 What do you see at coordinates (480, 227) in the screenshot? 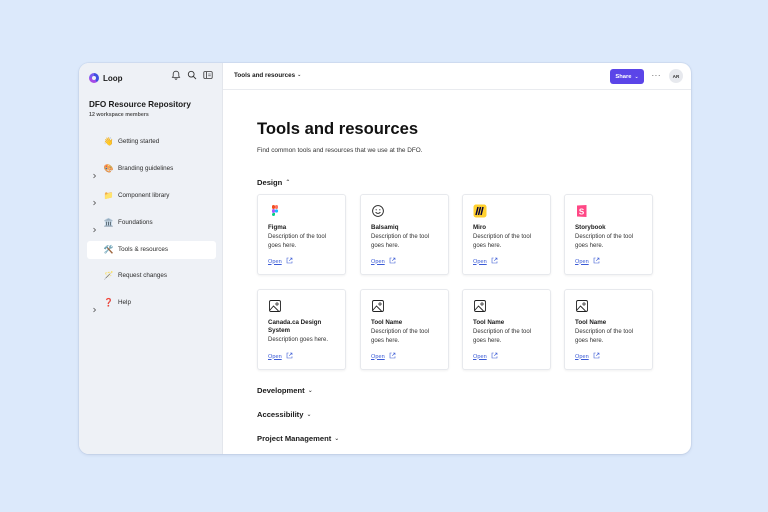
I see `tool-name: Miro` at bounding box center [480, 227].